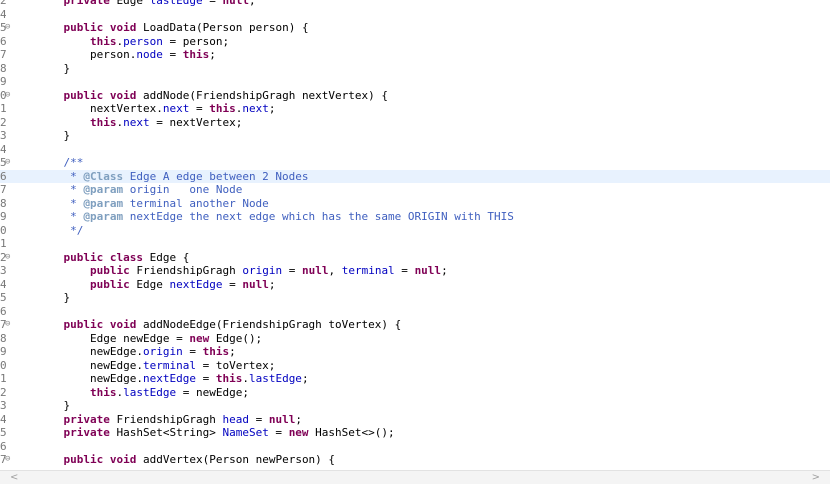 The height and width of the screenshot is (484, 830). I want to click on line-number: 7, so click(3, 189).